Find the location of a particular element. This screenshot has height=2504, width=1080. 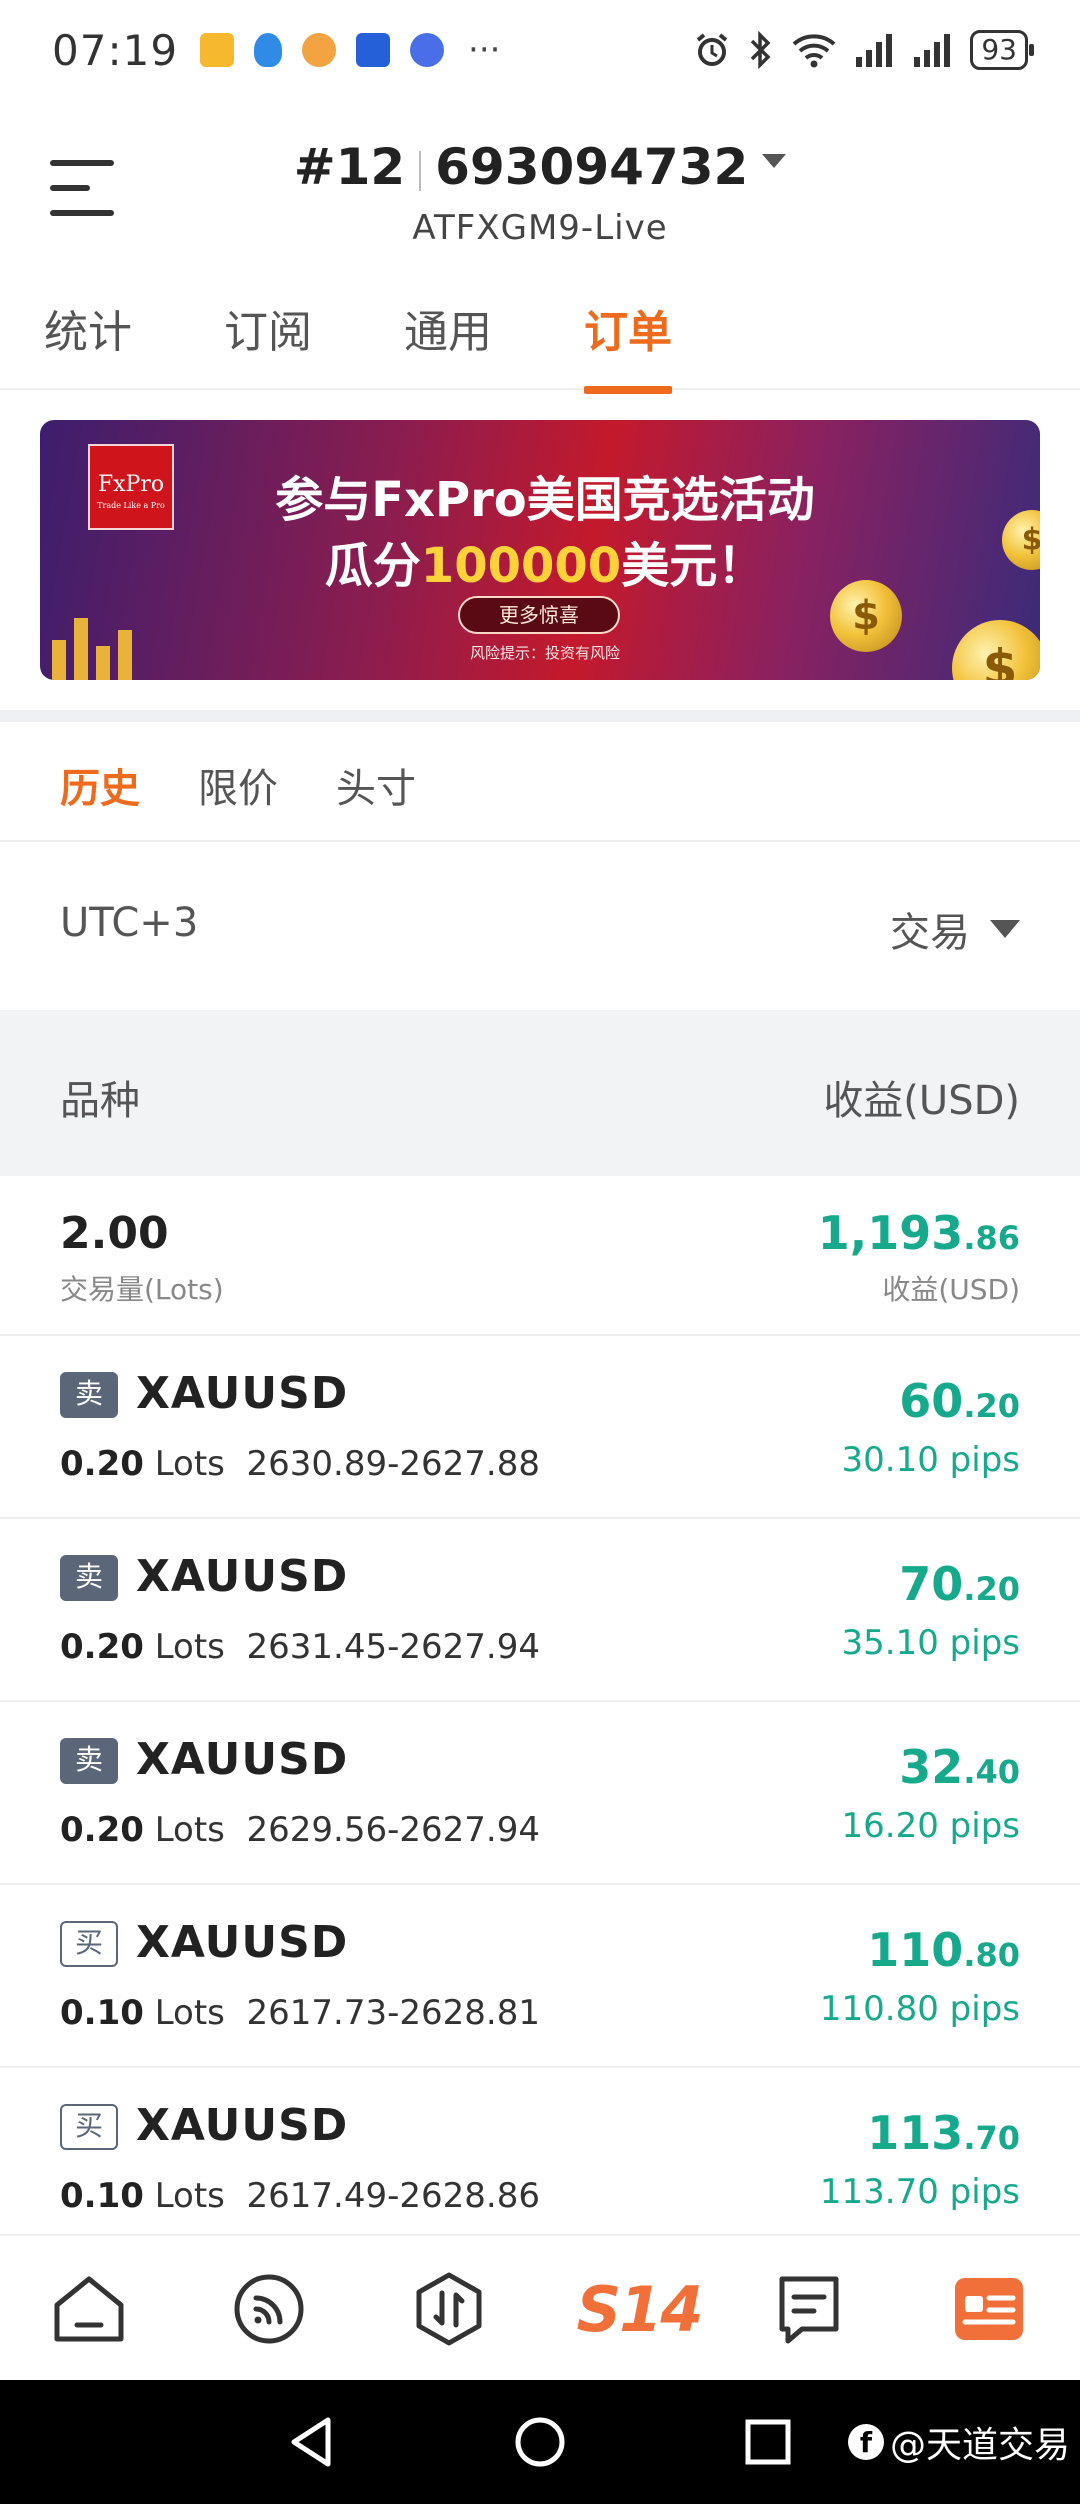

account-number: 693094732 is located at coordinates (592, 167).